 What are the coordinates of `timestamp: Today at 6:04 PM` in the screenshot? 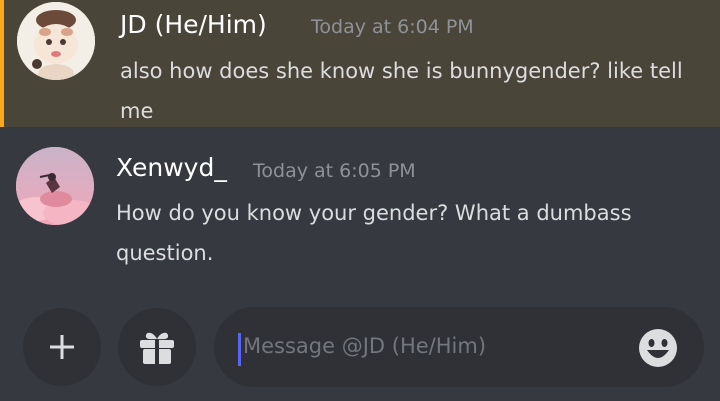 It's located at (392, 27).